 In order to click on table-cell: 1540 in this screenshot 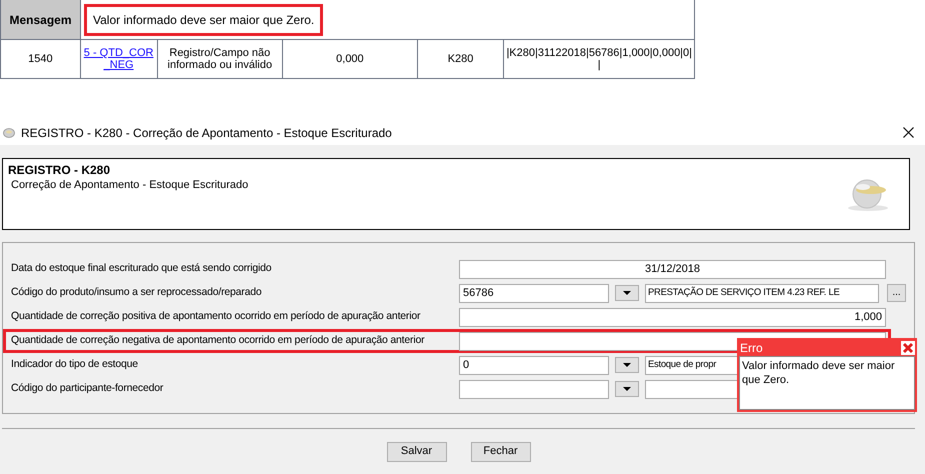, I will do `click(40, 59)`.